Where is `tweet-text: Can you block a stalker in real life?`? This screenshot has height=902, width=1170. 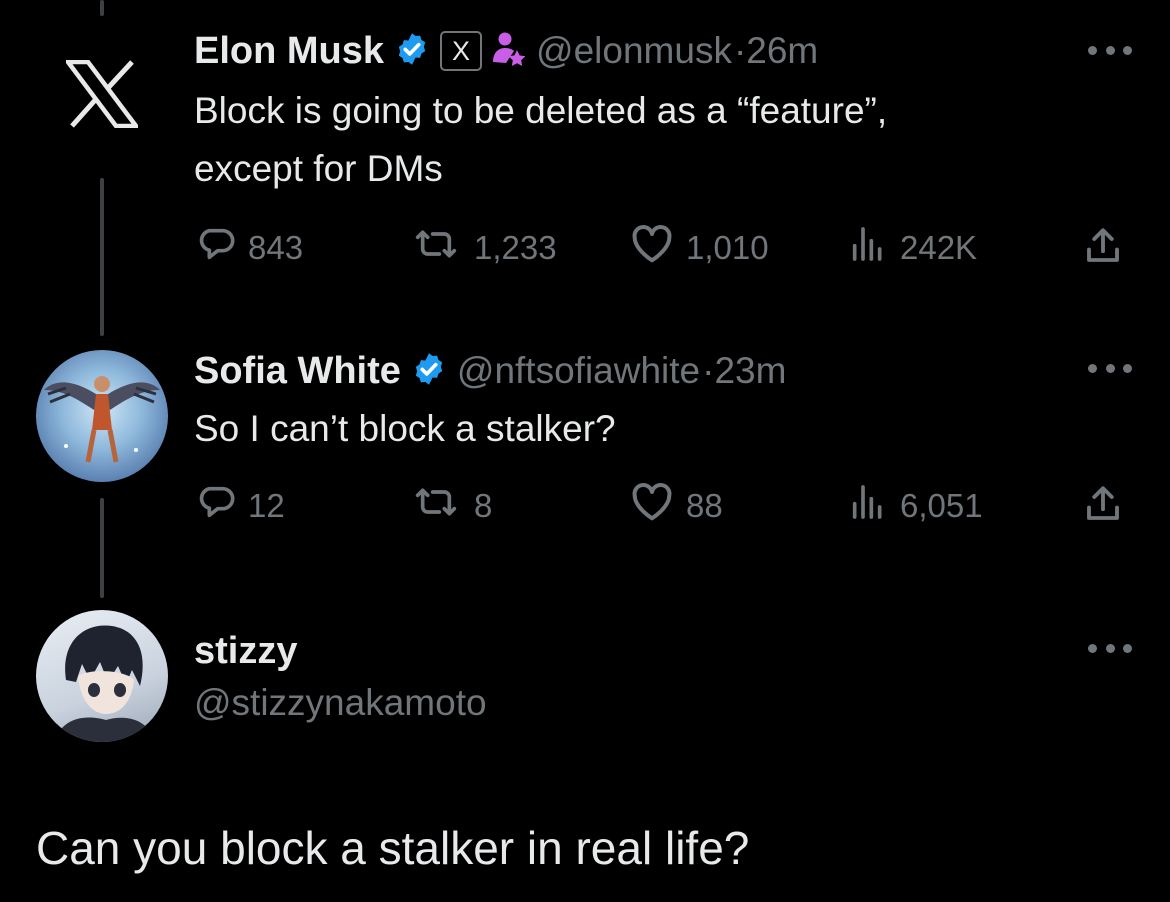
tweet-text: Can you block a stalker in real life? is located at coordinates (393, 848).